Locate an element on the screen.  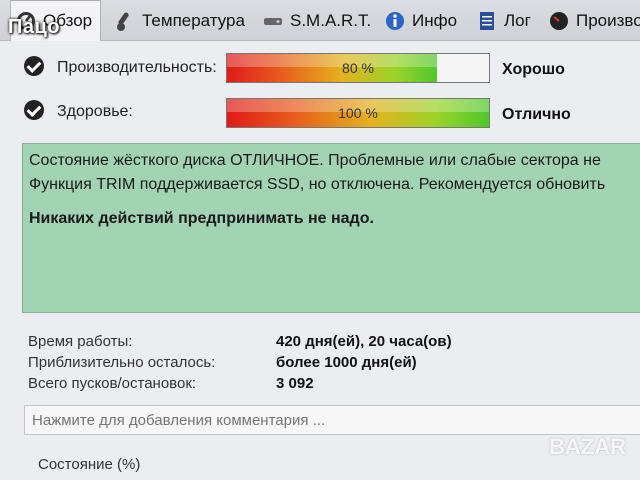
comment-input is located at coordinates (332, 420).